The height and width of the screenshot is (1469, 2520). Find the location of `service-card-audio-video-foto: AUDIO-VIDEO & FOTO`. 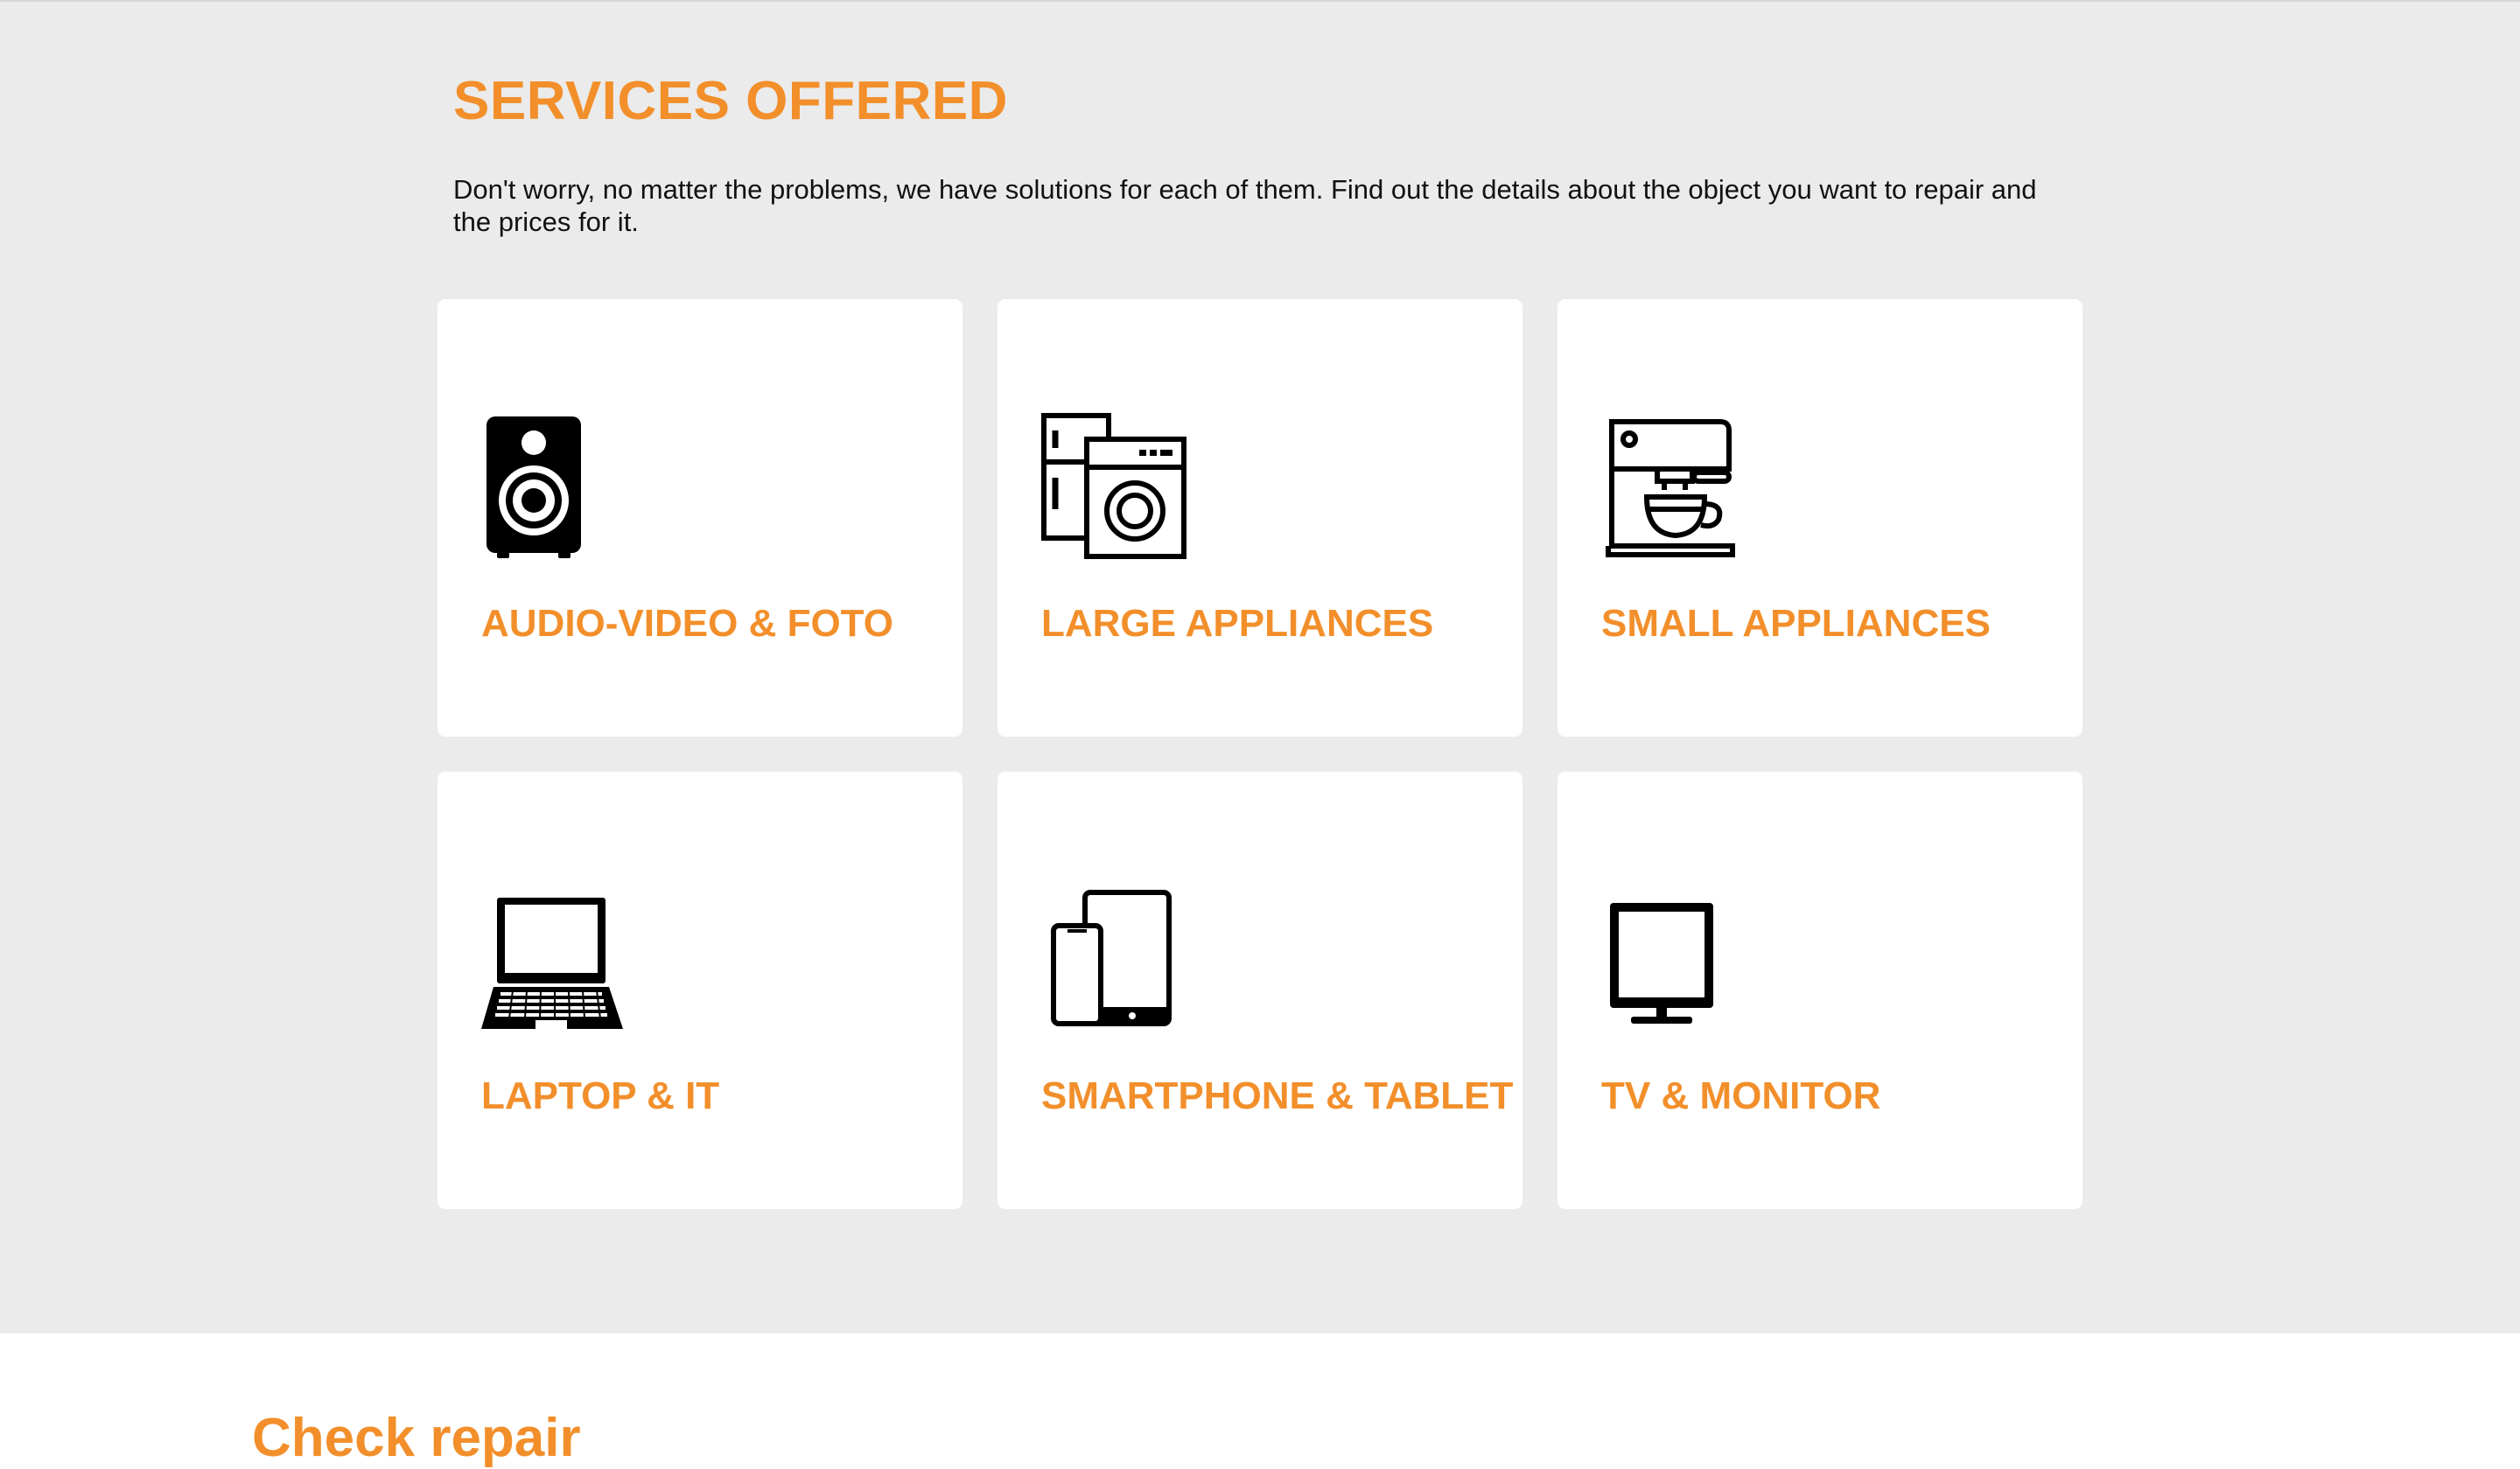

service-card-audio-video-foto: AUDIO-VIDEO & FOTO is located at coordinates (700, 518).